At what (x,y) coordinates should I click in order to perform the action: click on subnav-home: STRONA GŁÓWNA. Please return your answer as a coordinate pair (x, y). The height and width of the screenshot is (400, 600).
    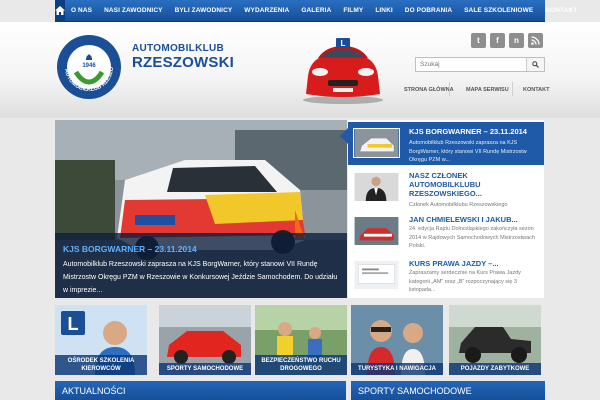
    Looking at the image, I should click on (429, 90).